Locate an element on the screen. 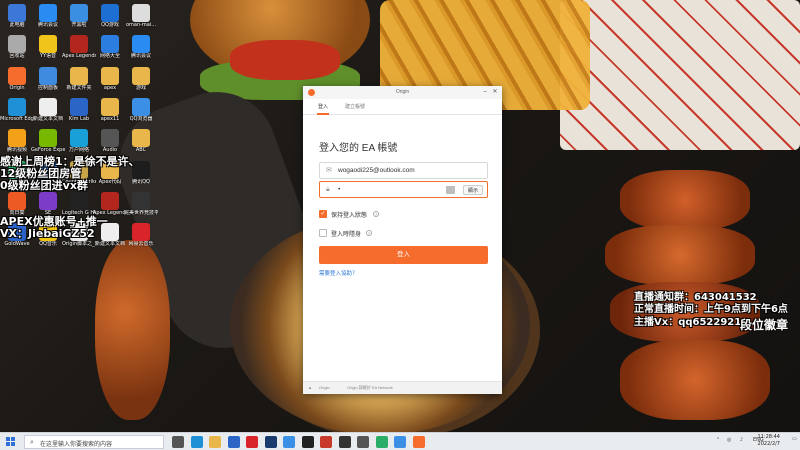  desktop-icon: 新建文本文档 is located at coordinates (48, 109).